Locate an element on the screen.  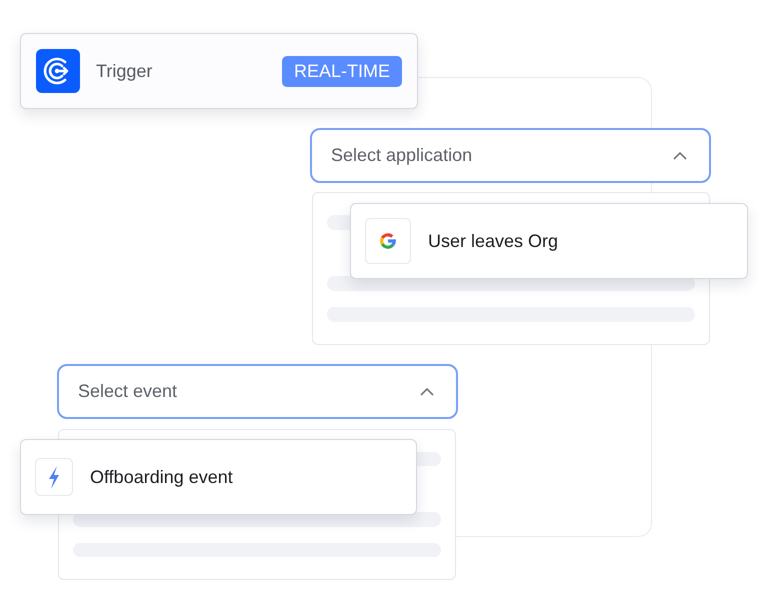
google-g-icon is located at coordinates (388, 241).